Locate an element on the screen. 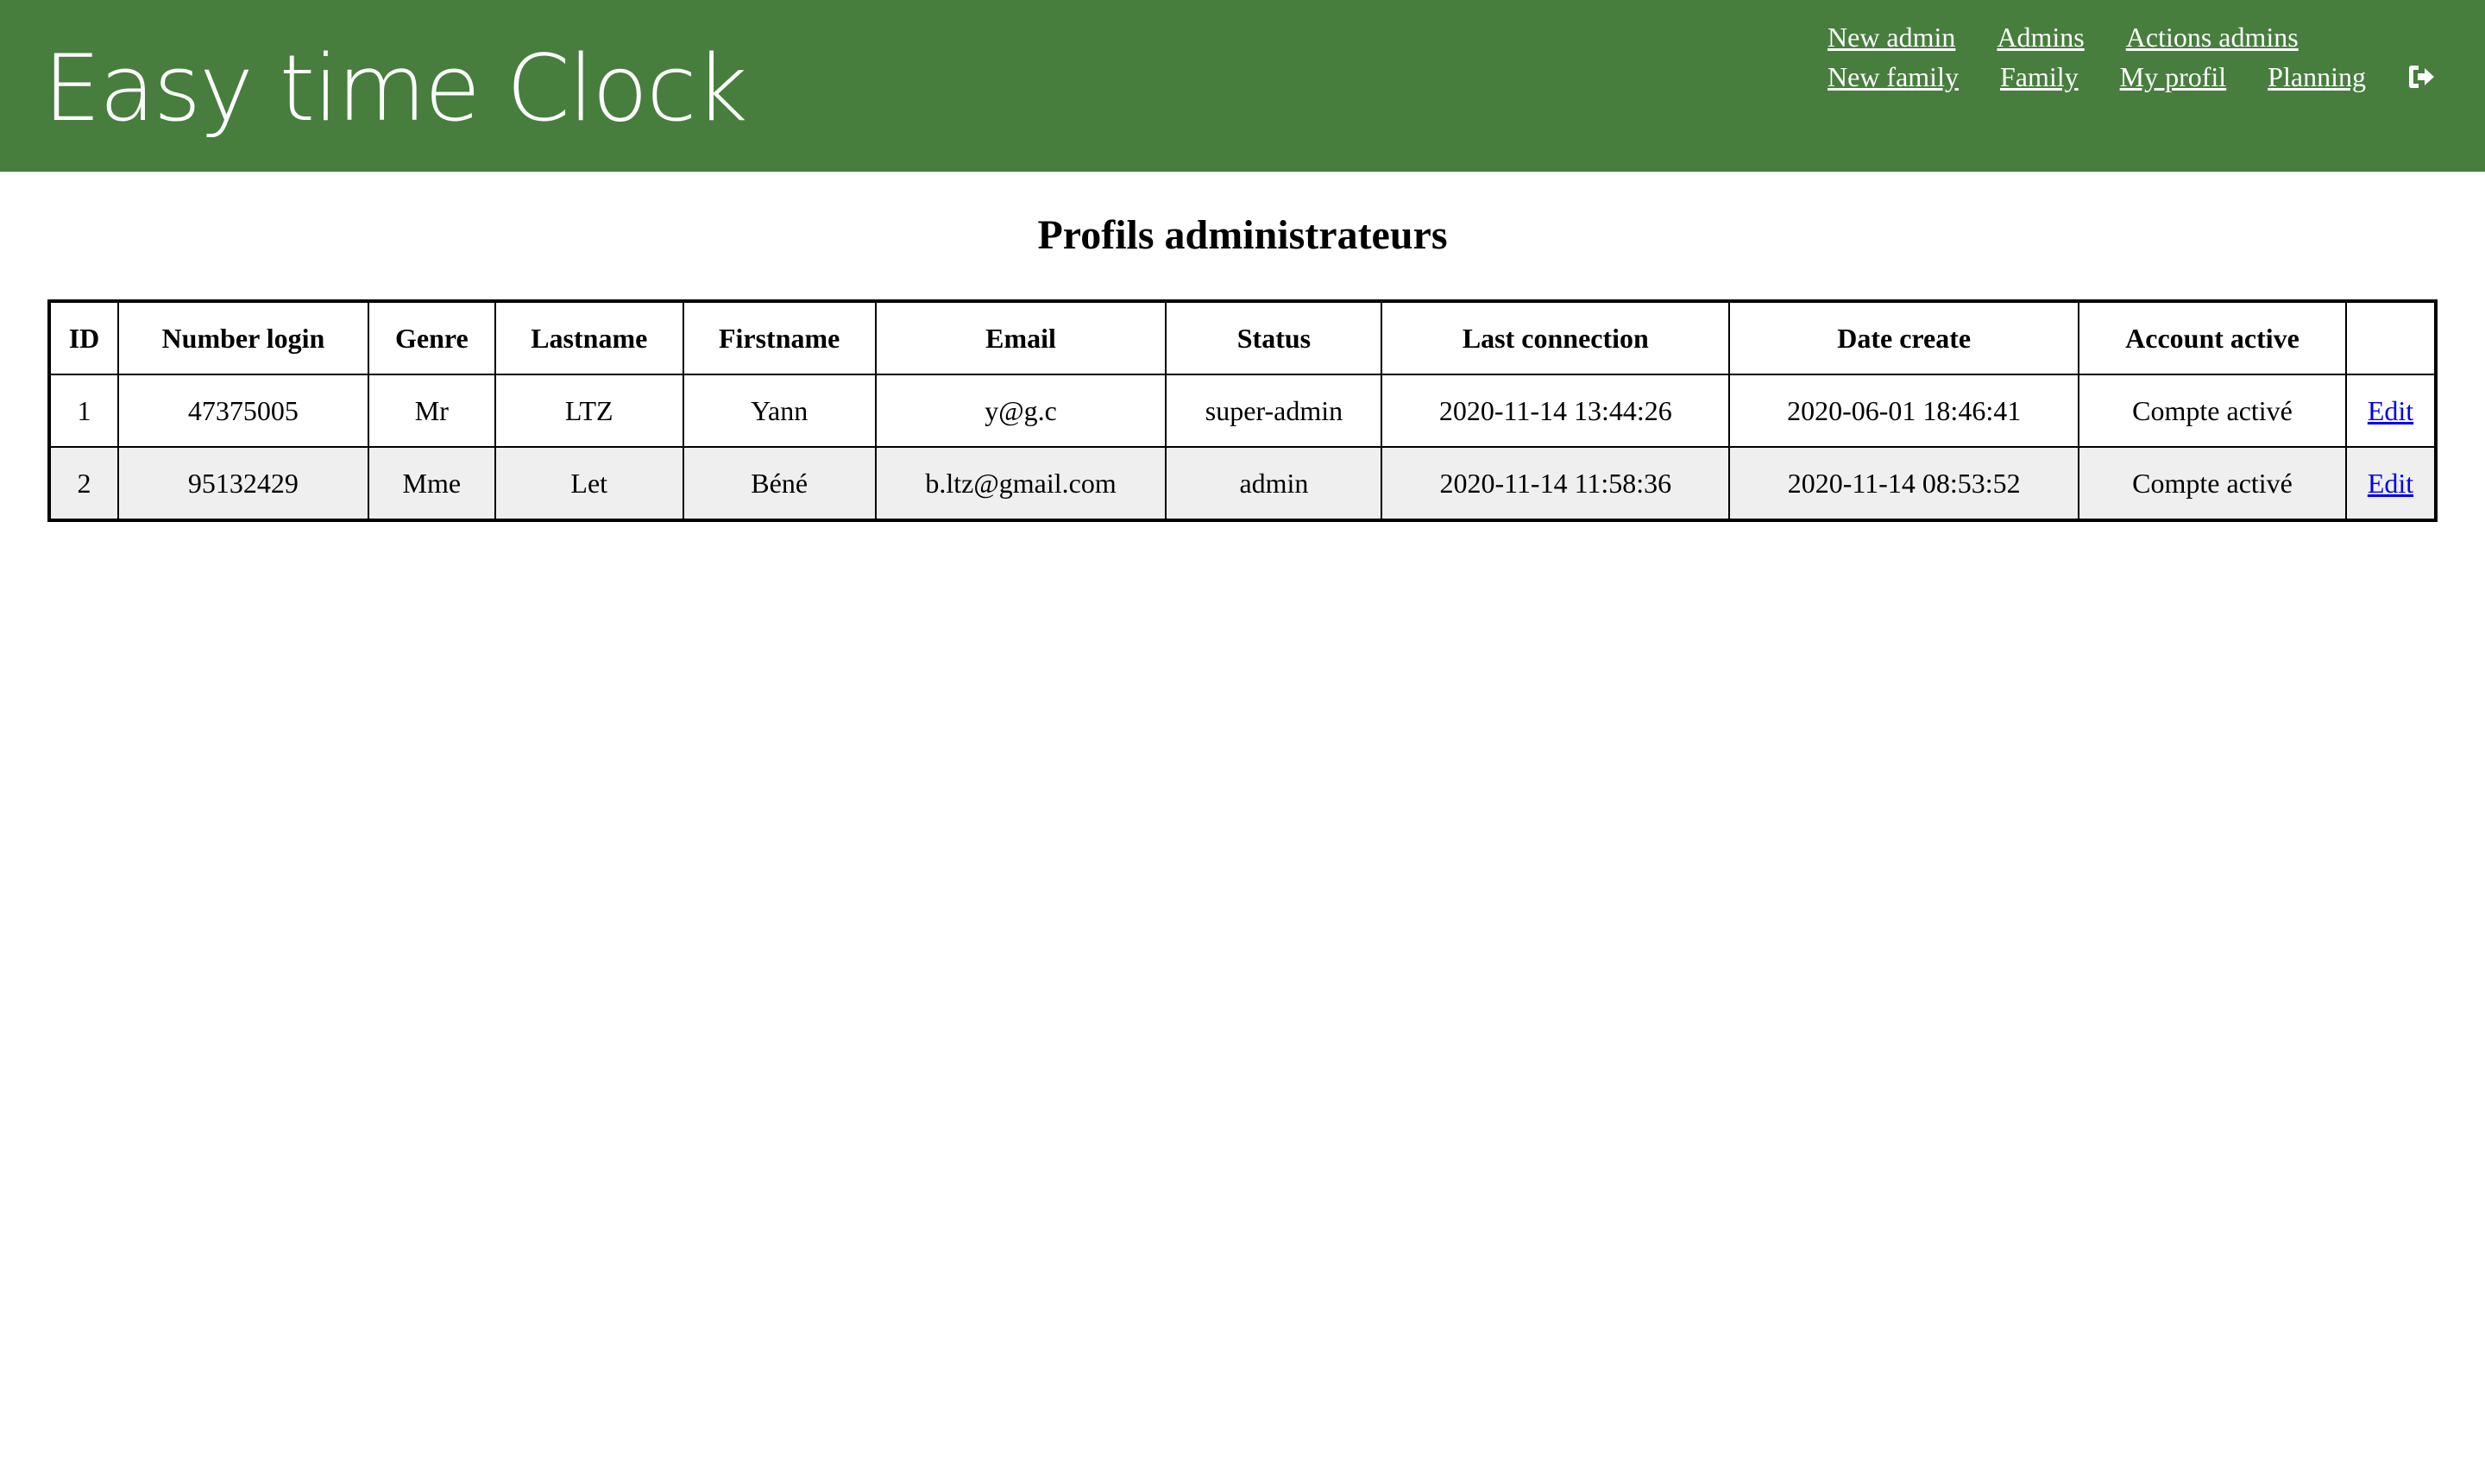  nav-link-family: Family is located at coordinates (2039, 77).